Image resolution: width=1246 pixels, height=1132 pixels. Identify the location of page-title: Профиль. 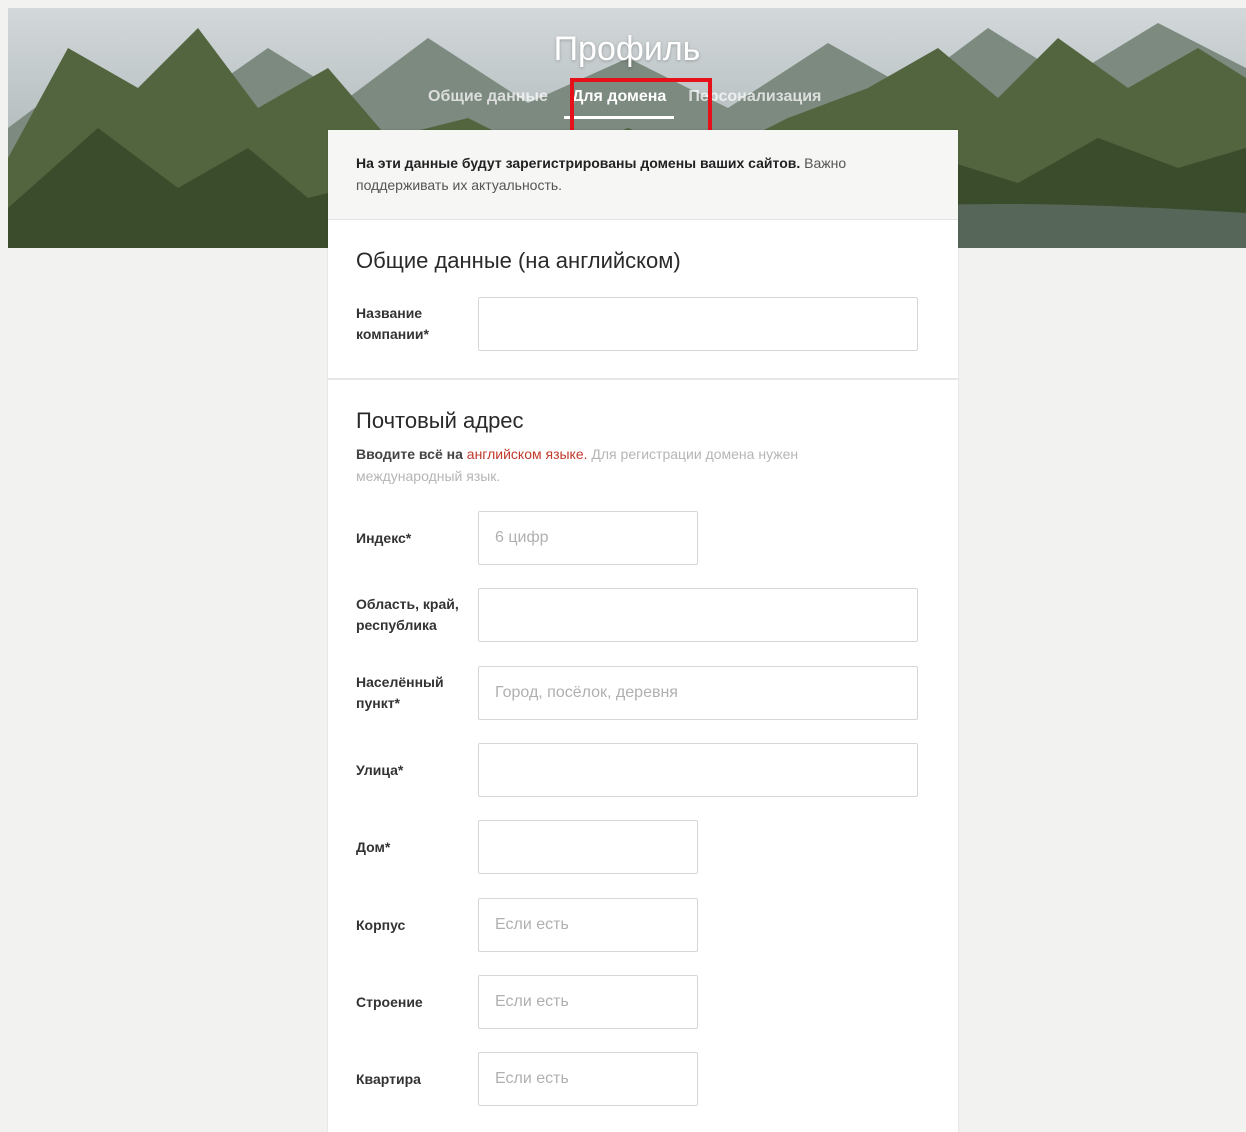
(627, 49).